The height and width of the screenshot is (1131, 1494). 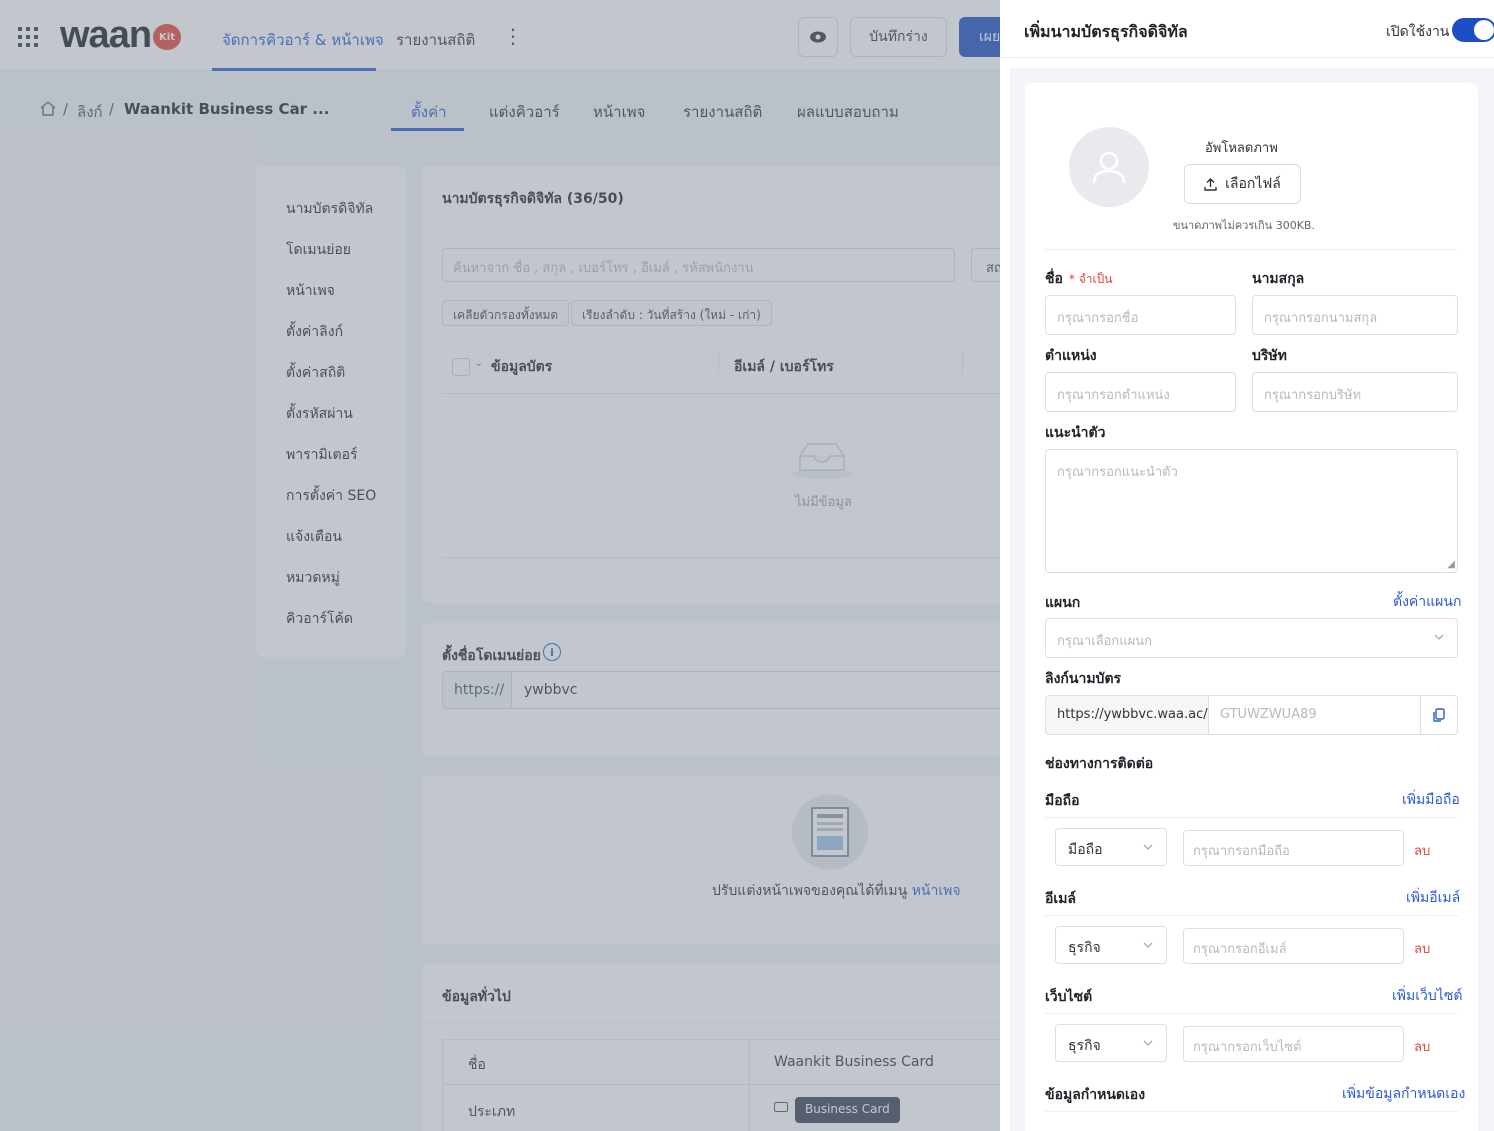 I want to click on delete-website-link: ลบ, so click(x=1422, y=1046).